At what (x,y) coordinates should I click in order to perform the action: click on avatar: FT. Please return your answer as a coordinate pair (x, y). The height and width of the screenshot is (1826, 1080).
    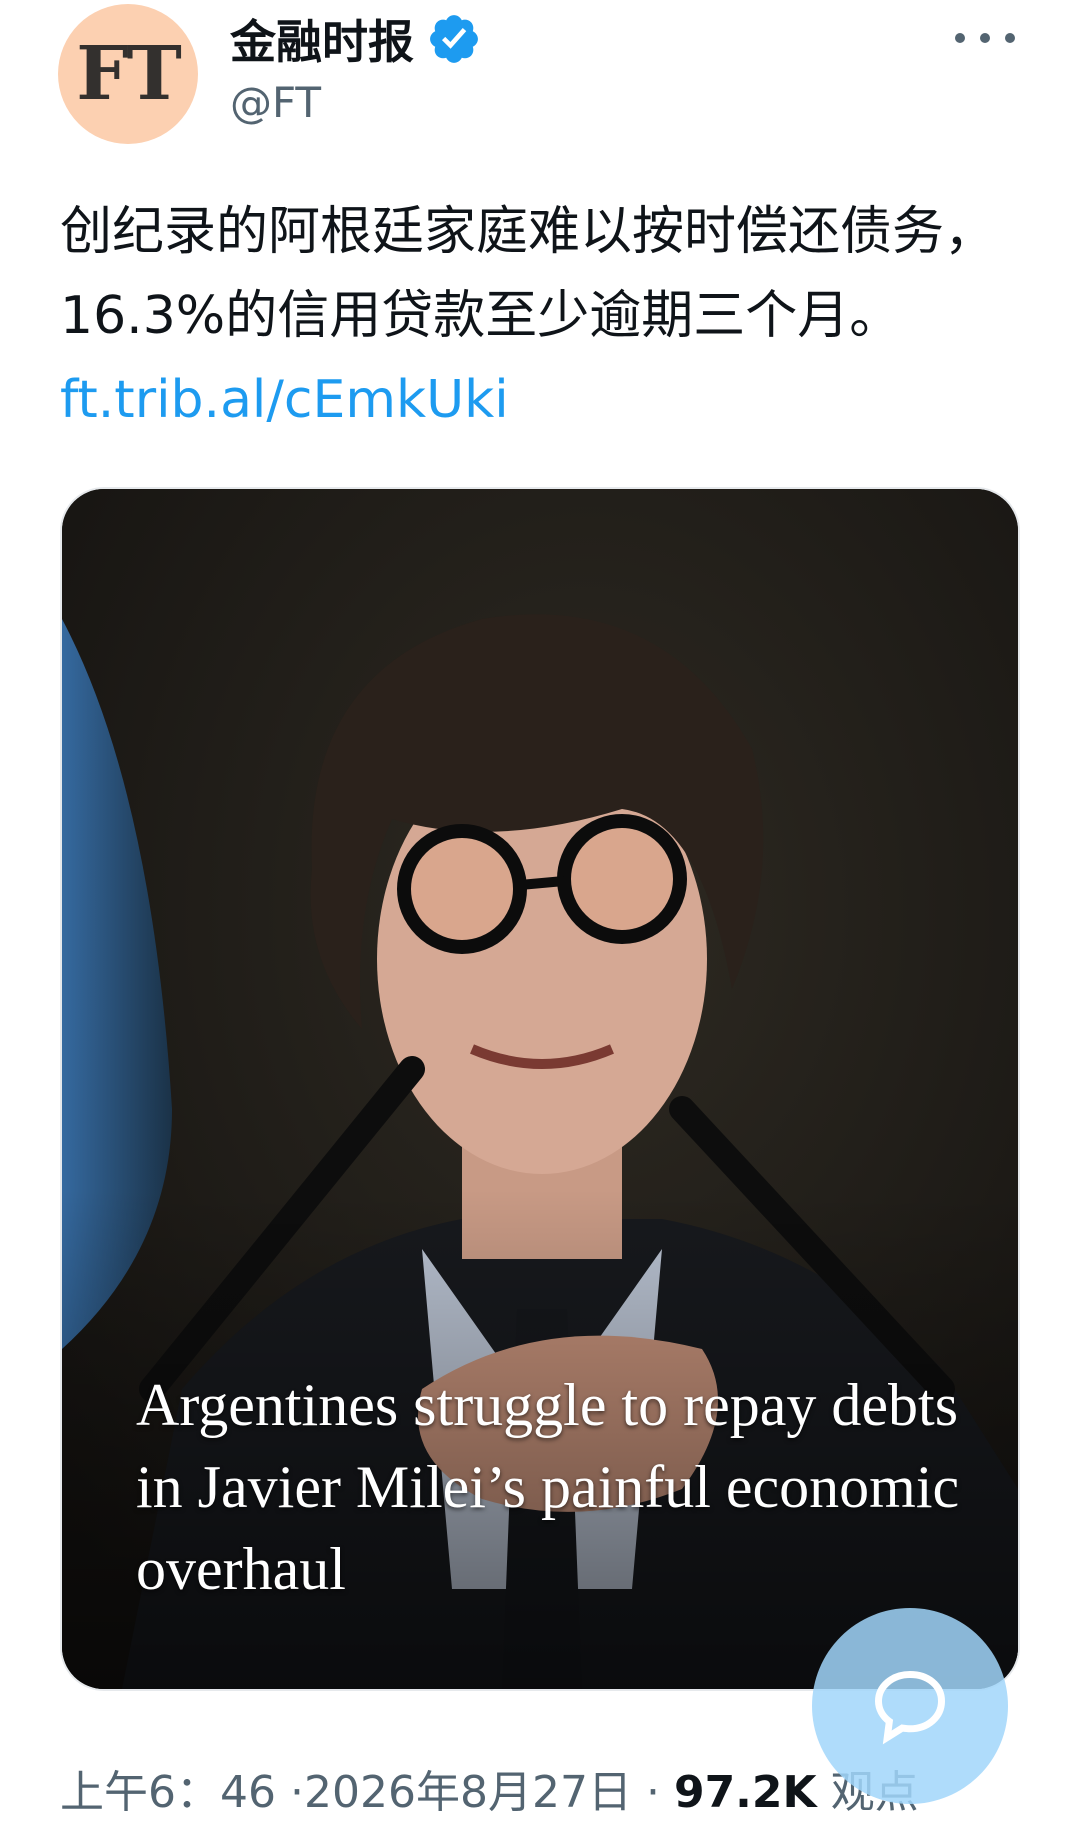
    Looking at the image, I should click on (128, 74).